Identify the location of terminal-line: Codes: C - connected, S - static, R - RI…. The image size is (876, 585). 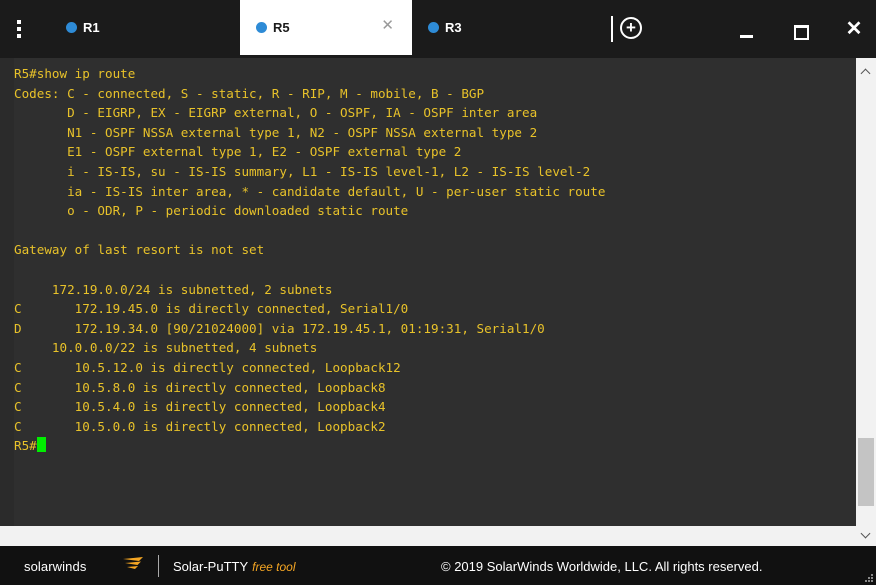
(249, 93).